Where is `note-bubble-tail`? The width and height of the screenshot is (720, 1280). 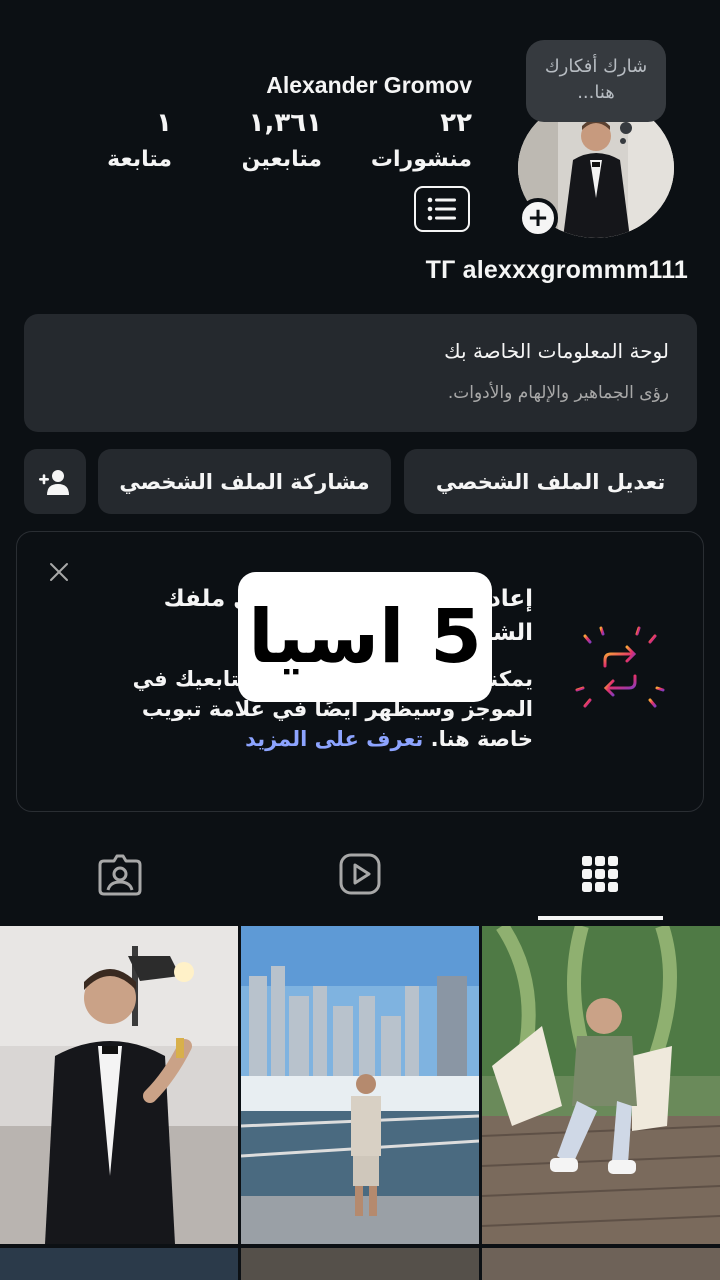 note-bubble-tail is located at coordinates (626, 128).